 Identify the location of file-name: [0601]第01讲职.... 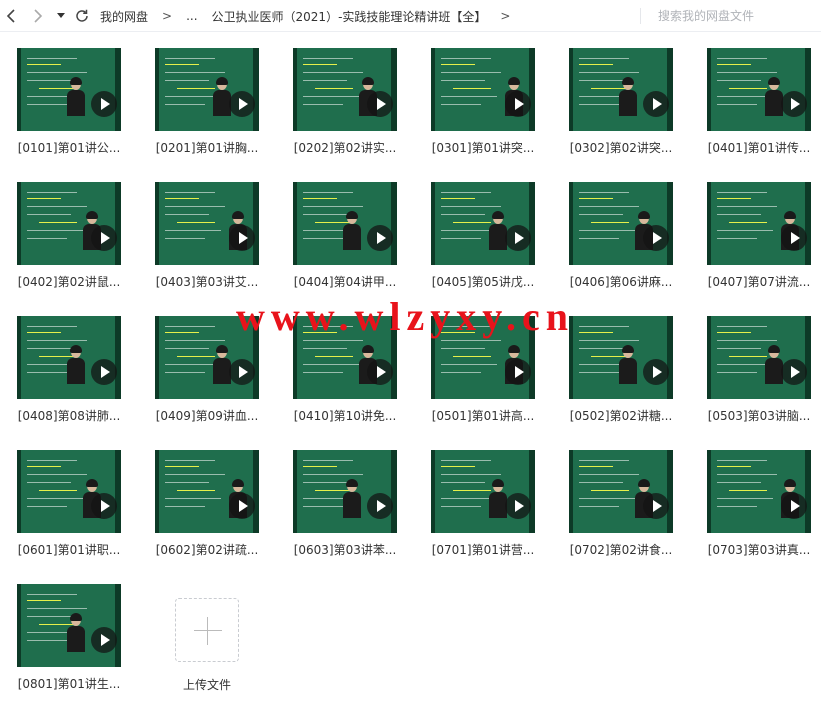
(69, 549).